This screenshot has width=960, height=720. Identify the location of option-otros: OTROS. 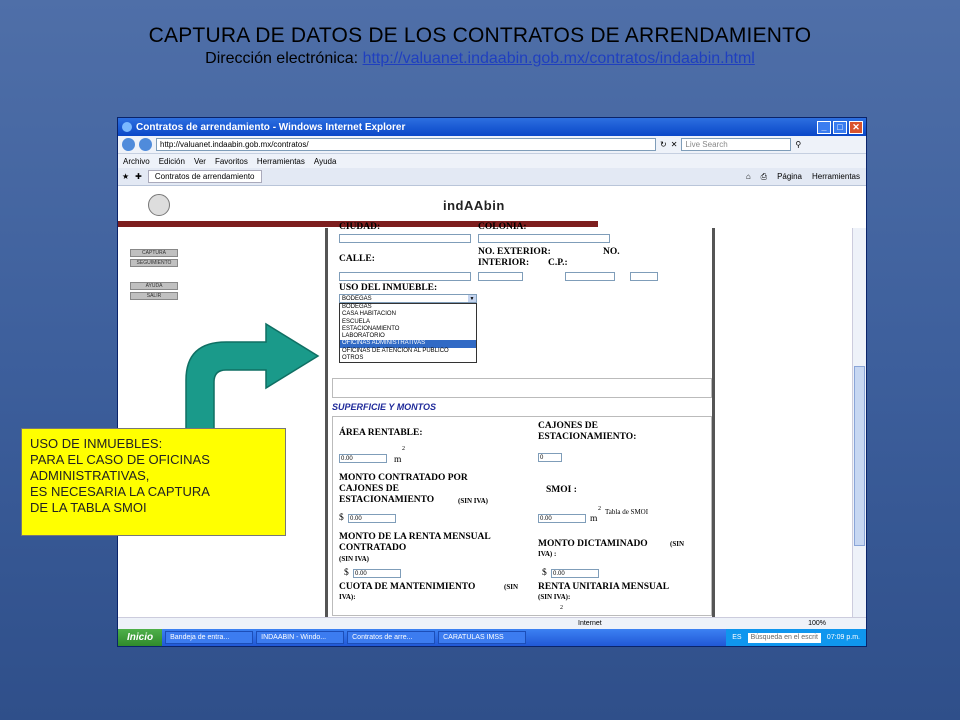
(408, 358).